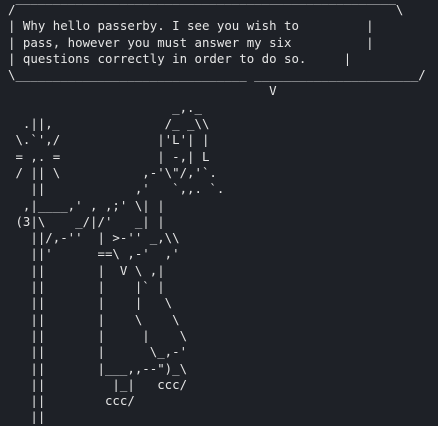  Describe the element at coordinates (94, 319) in the screenshot. I see `ascii-art-line-14: || | \ \` at that location.